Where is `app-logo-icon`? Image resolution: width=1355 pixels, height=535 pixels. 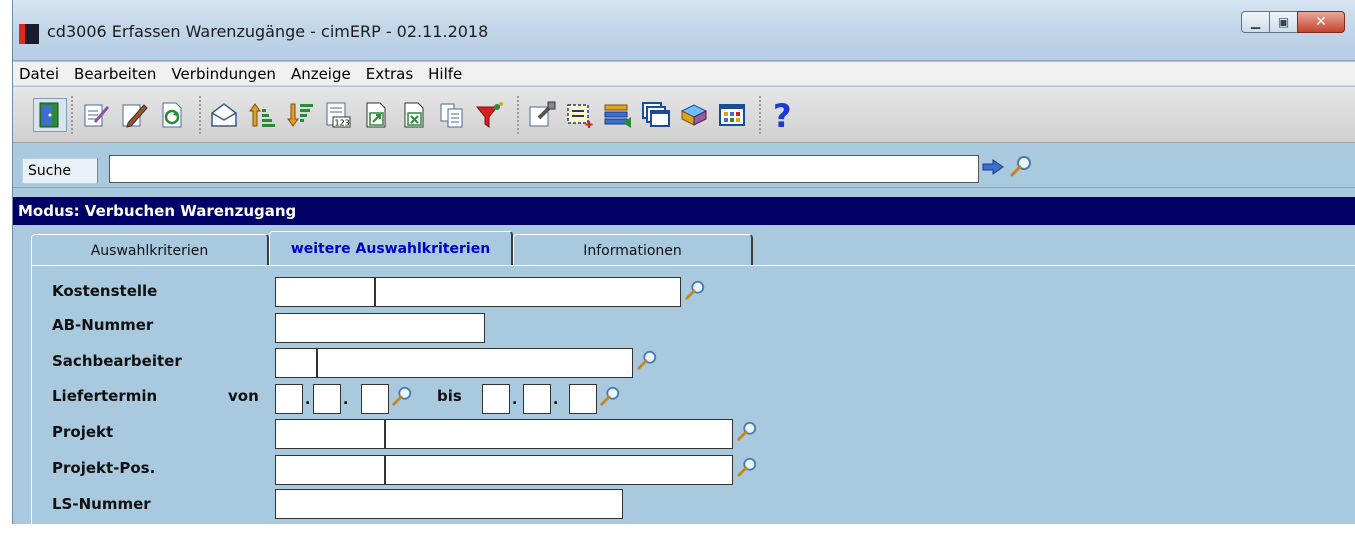 app-logo-icon is located at coordinates (29, 34).